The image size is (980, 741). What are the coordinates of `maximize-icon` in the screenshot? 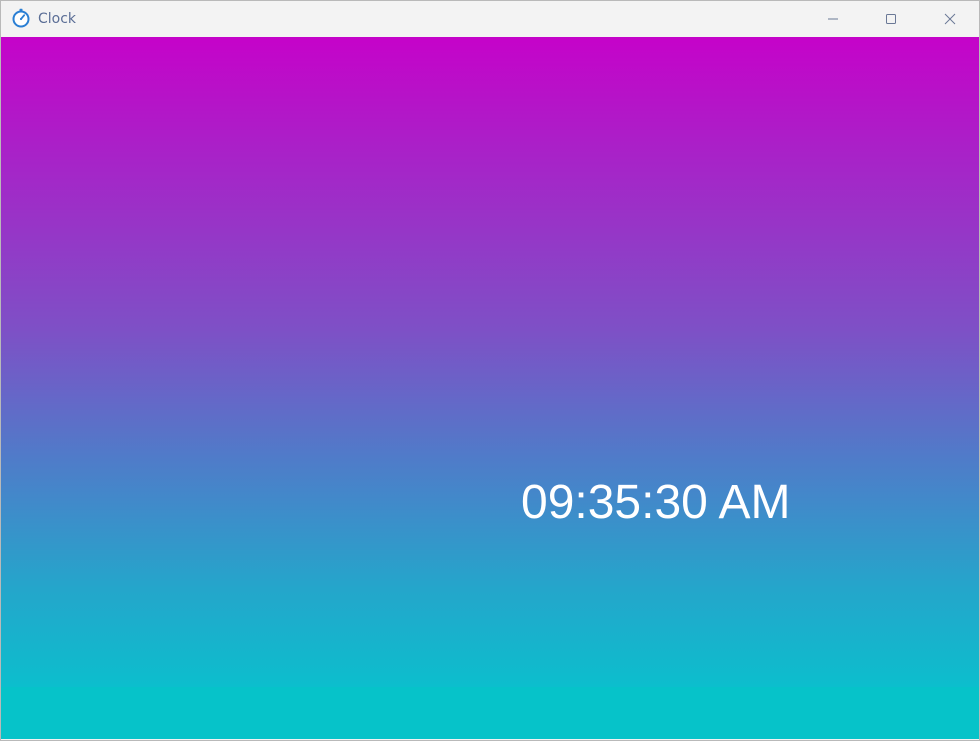 It's located at (891, 19).